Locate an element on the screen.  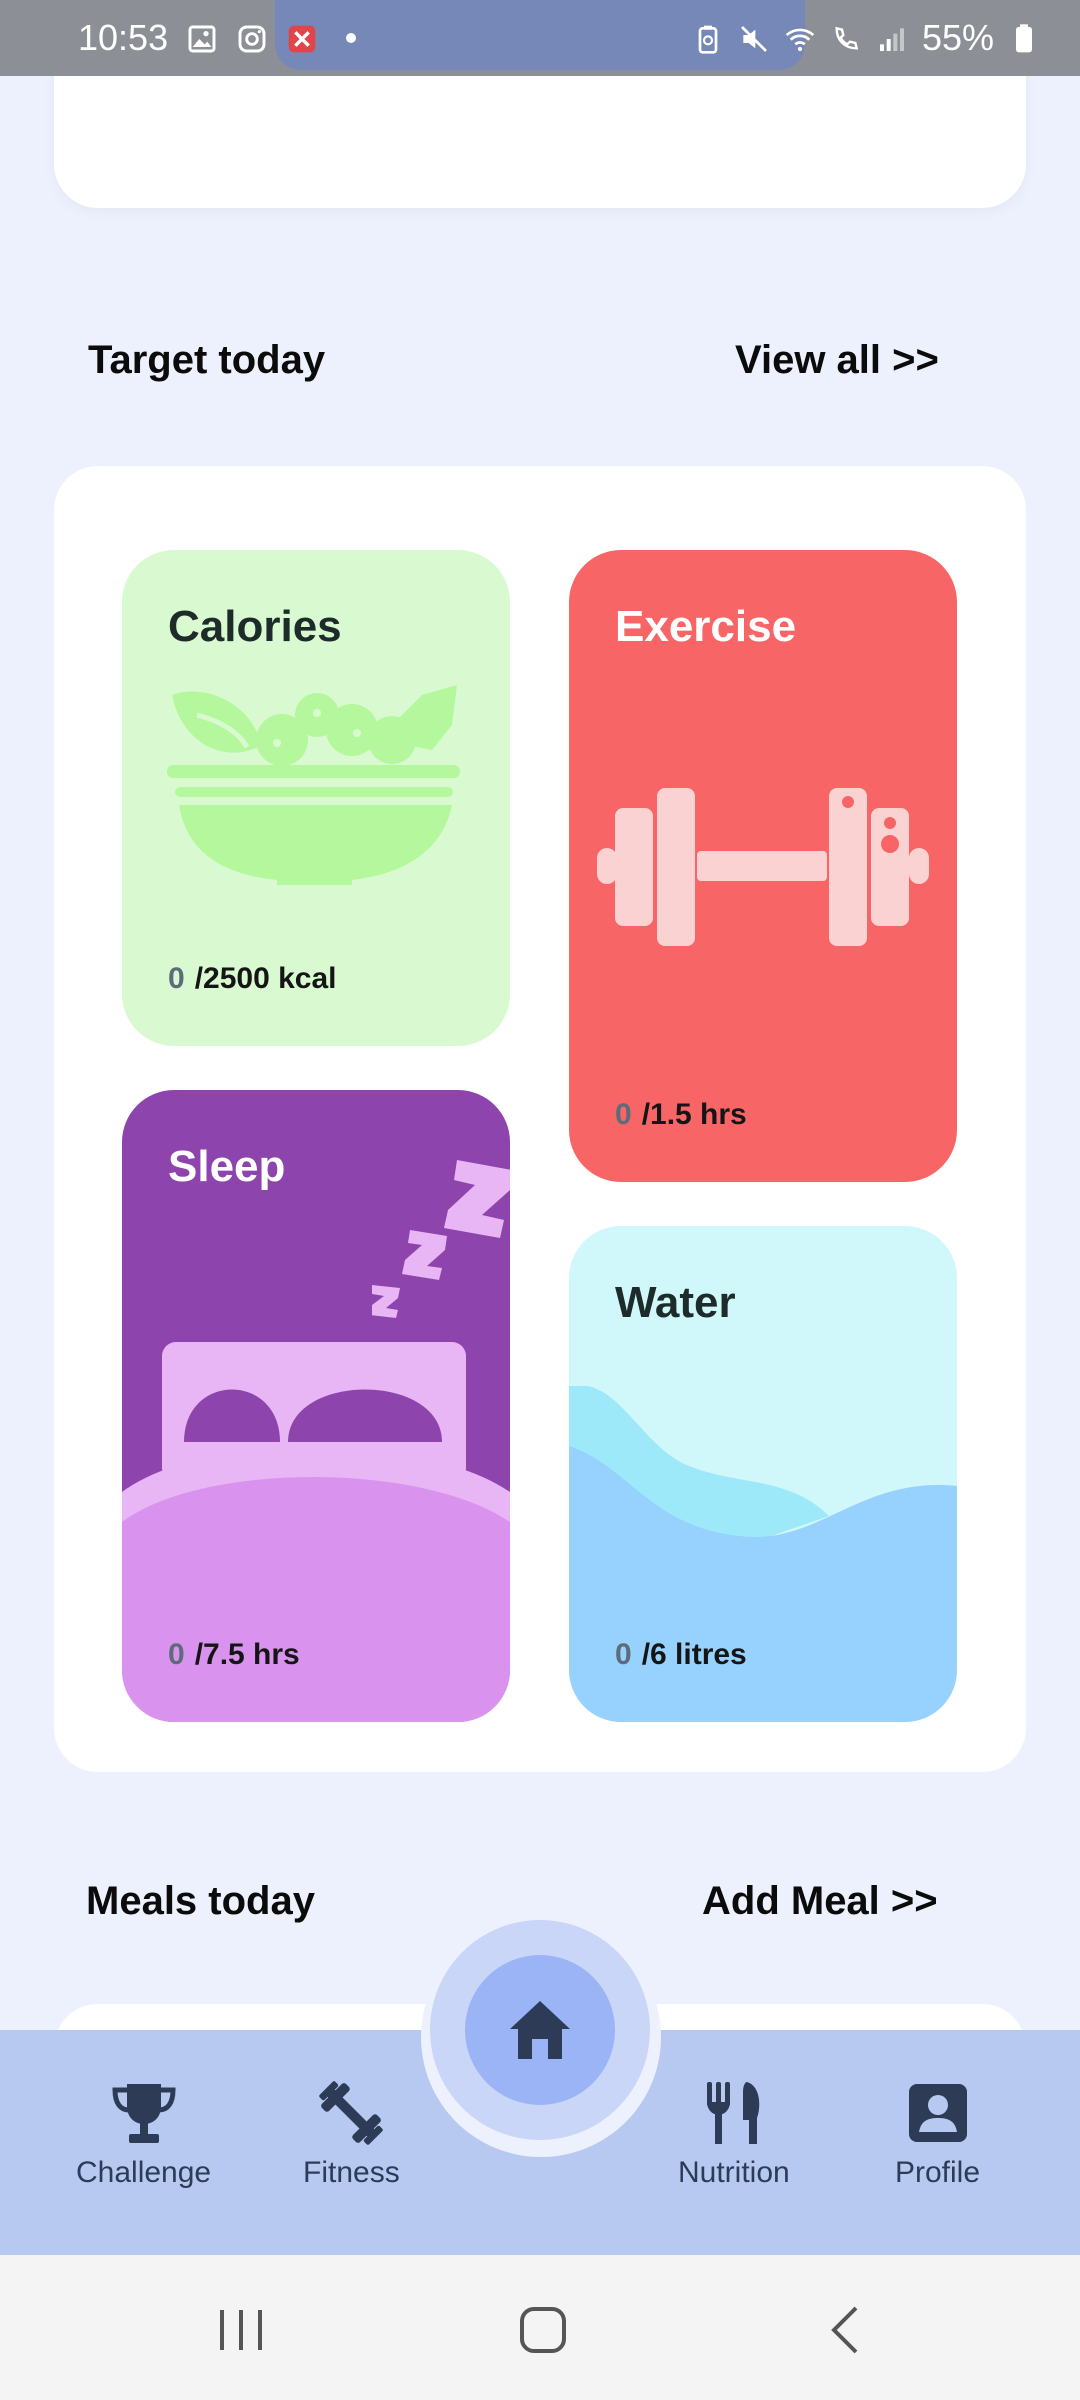
nav-profile: Profile is located at coordinates (937, 2134).